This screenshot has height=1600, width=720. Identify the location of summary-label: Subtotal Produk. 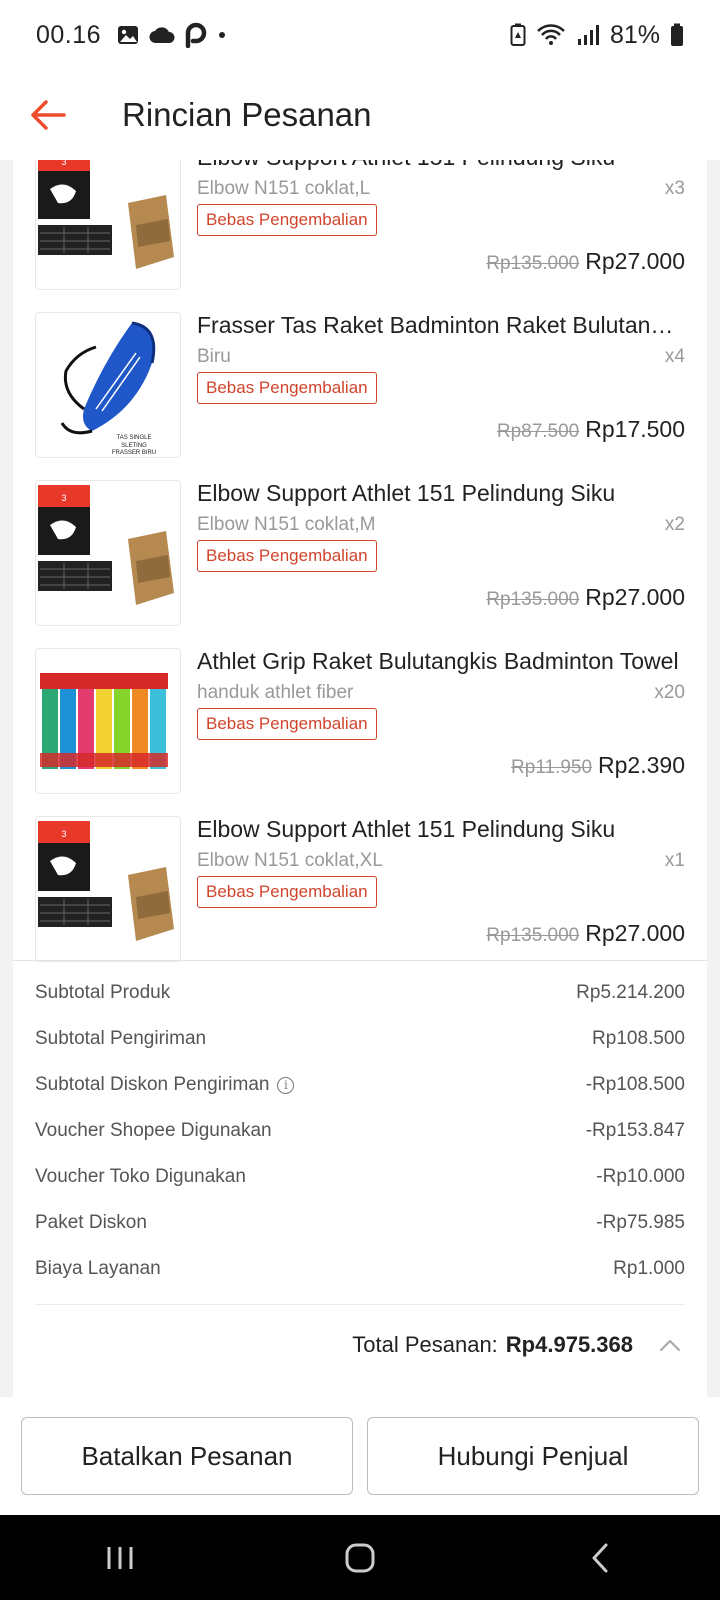
(103, 992).